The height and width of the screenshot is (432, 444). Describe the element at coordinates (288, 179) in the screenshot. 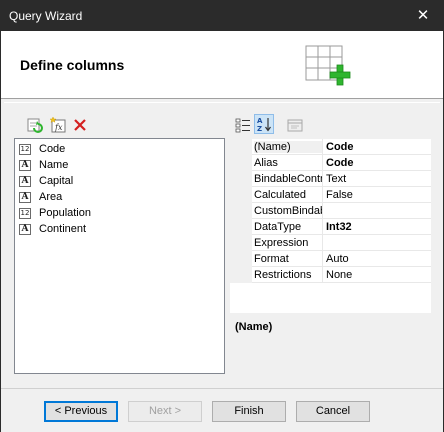

I see `property-name: BindableContr` at that location.